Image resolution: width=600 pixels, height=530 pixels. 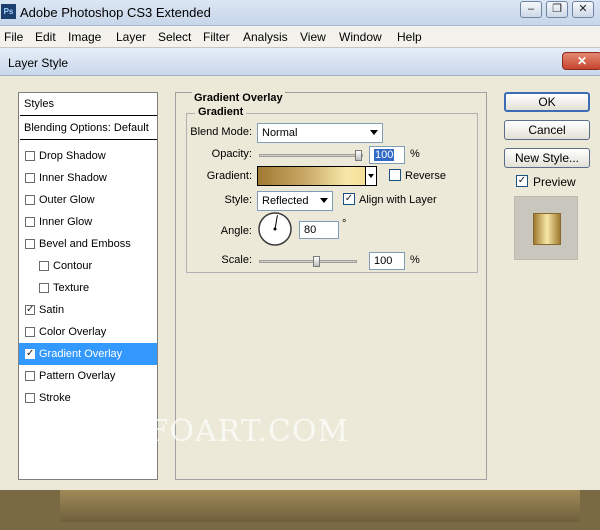 What do you see at coordinates (398, 200) in the screenshot?
I see `align-with-layer-label: Align with Layer` at bounding box center [398, 200].